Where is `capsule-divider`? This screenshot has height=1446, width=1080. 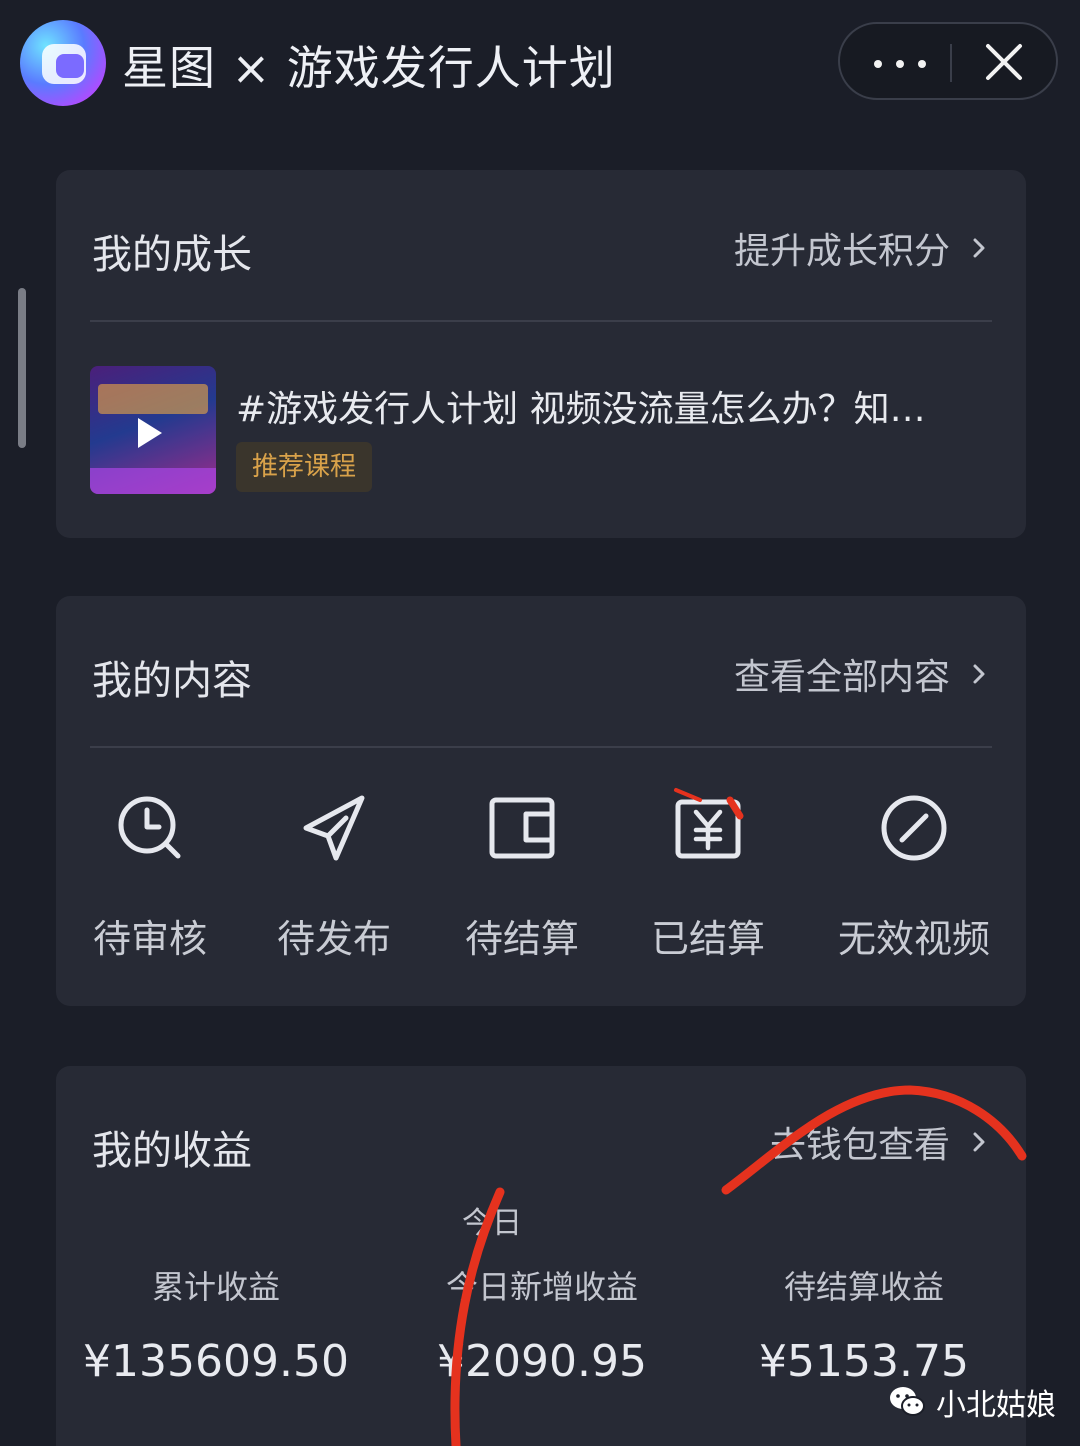
capsule-divider is located at coordinates (951, 63).